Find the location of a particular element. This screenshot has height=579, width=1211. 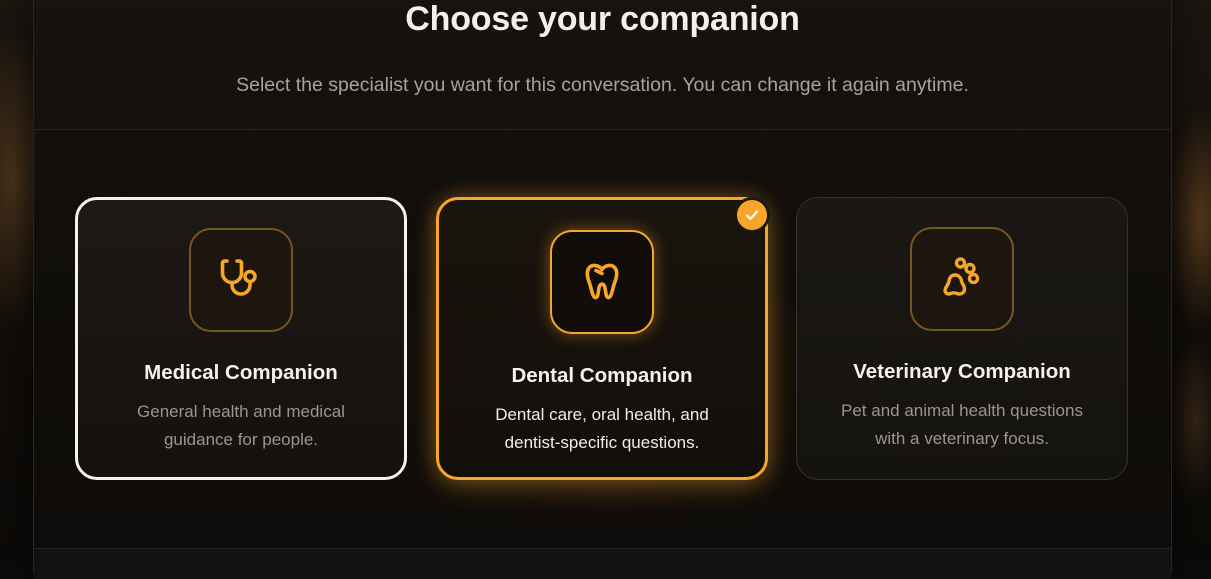

dialog-title: Choose your companion is located at coordinates (602, 22).